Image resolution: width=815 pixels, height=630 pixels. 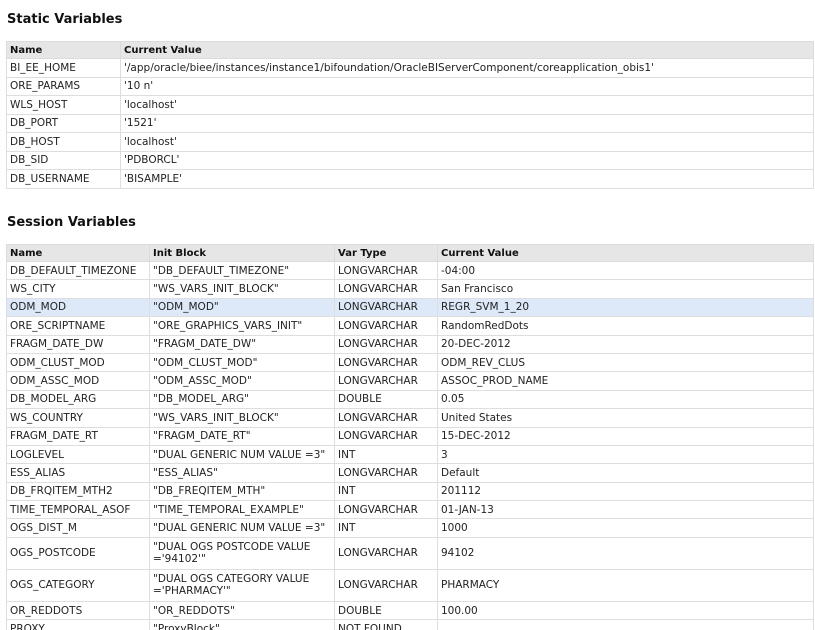 I want to click on table-row: OR_REDDOTS "OR_REDDOTS" DOUBLE 100.00, so click(x=410, y=610).